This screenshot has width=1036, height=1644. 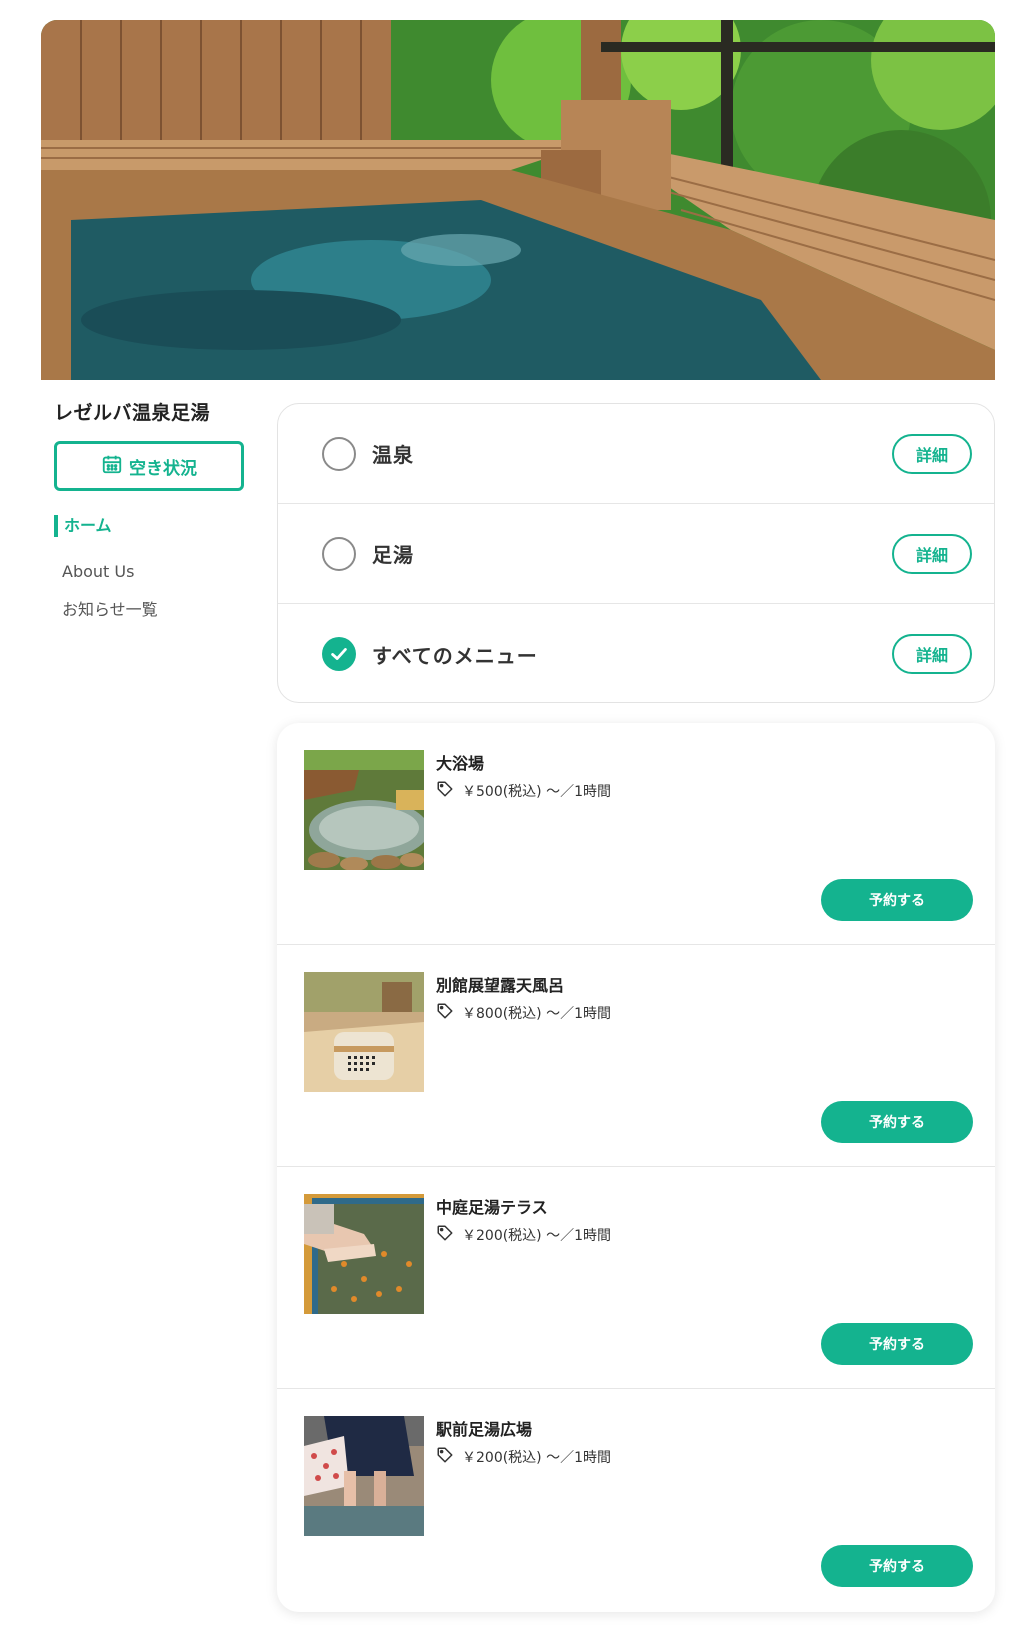 What do you see at coordinates (537, 1014) in the screenshot?
I see `price-text: ￥800(税込) 〜／1時間` at bounding box center [537, 1014].